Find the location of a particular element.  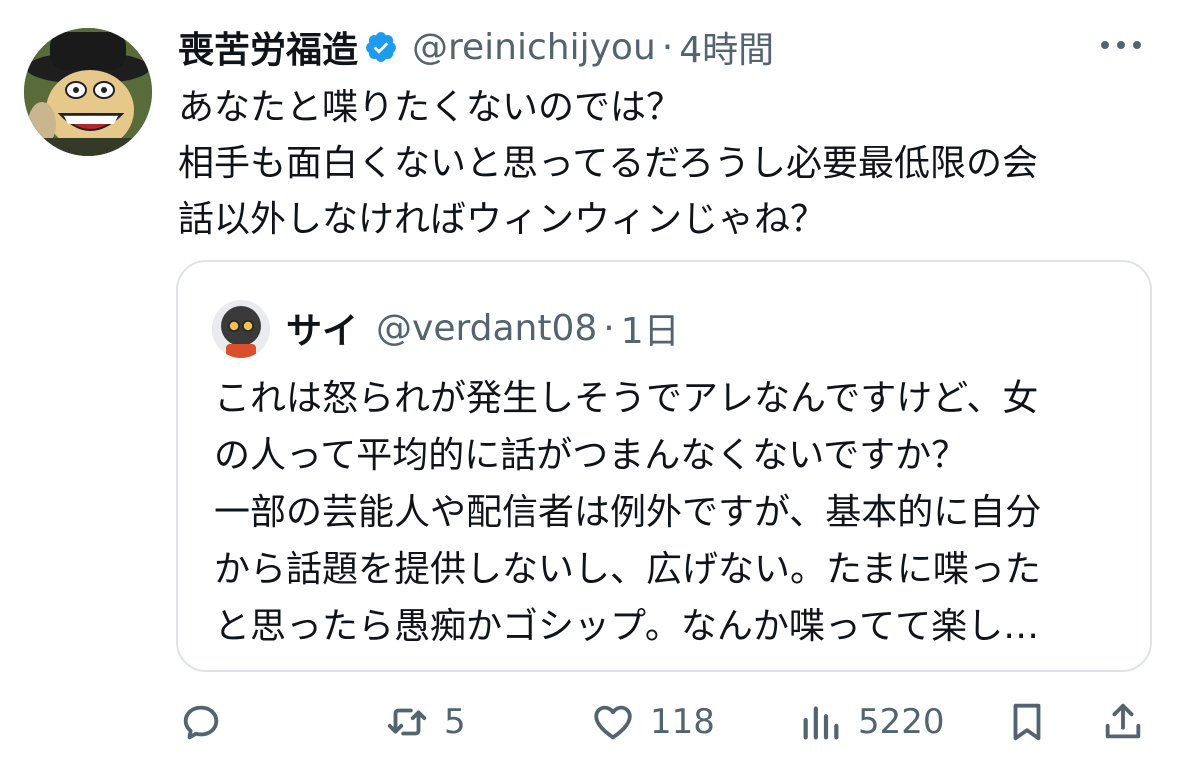

quote-text-line: の人って平均的に話がつまんなくないですか？ is located at coordinates (591, 455).